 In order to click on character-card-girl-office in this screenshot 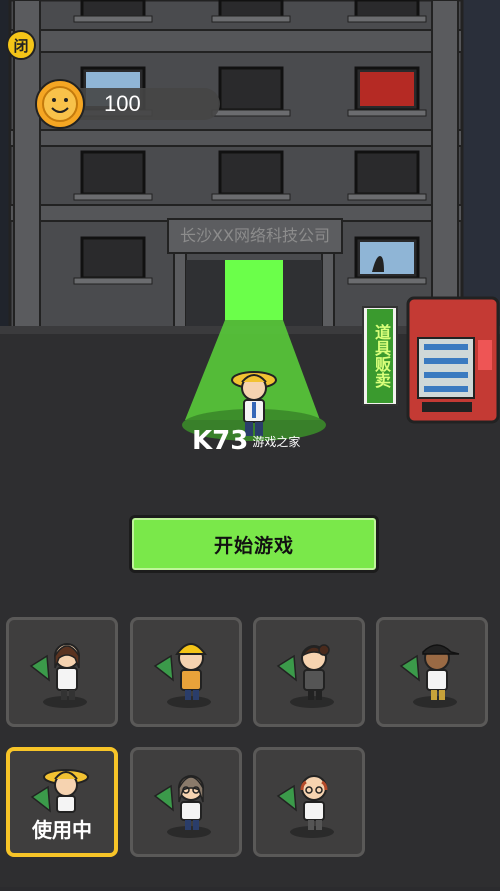, I will do `click(62, 672)`.